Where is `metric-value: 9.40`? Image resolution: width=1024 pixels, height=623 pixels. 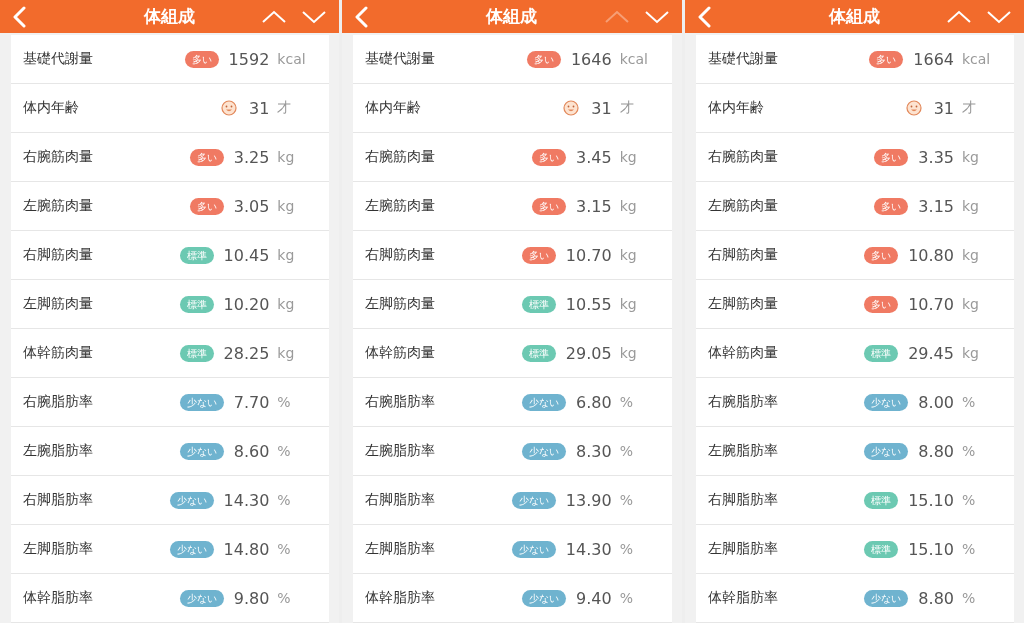
metric-value: 9.40 is located at coordinates (594, 598).